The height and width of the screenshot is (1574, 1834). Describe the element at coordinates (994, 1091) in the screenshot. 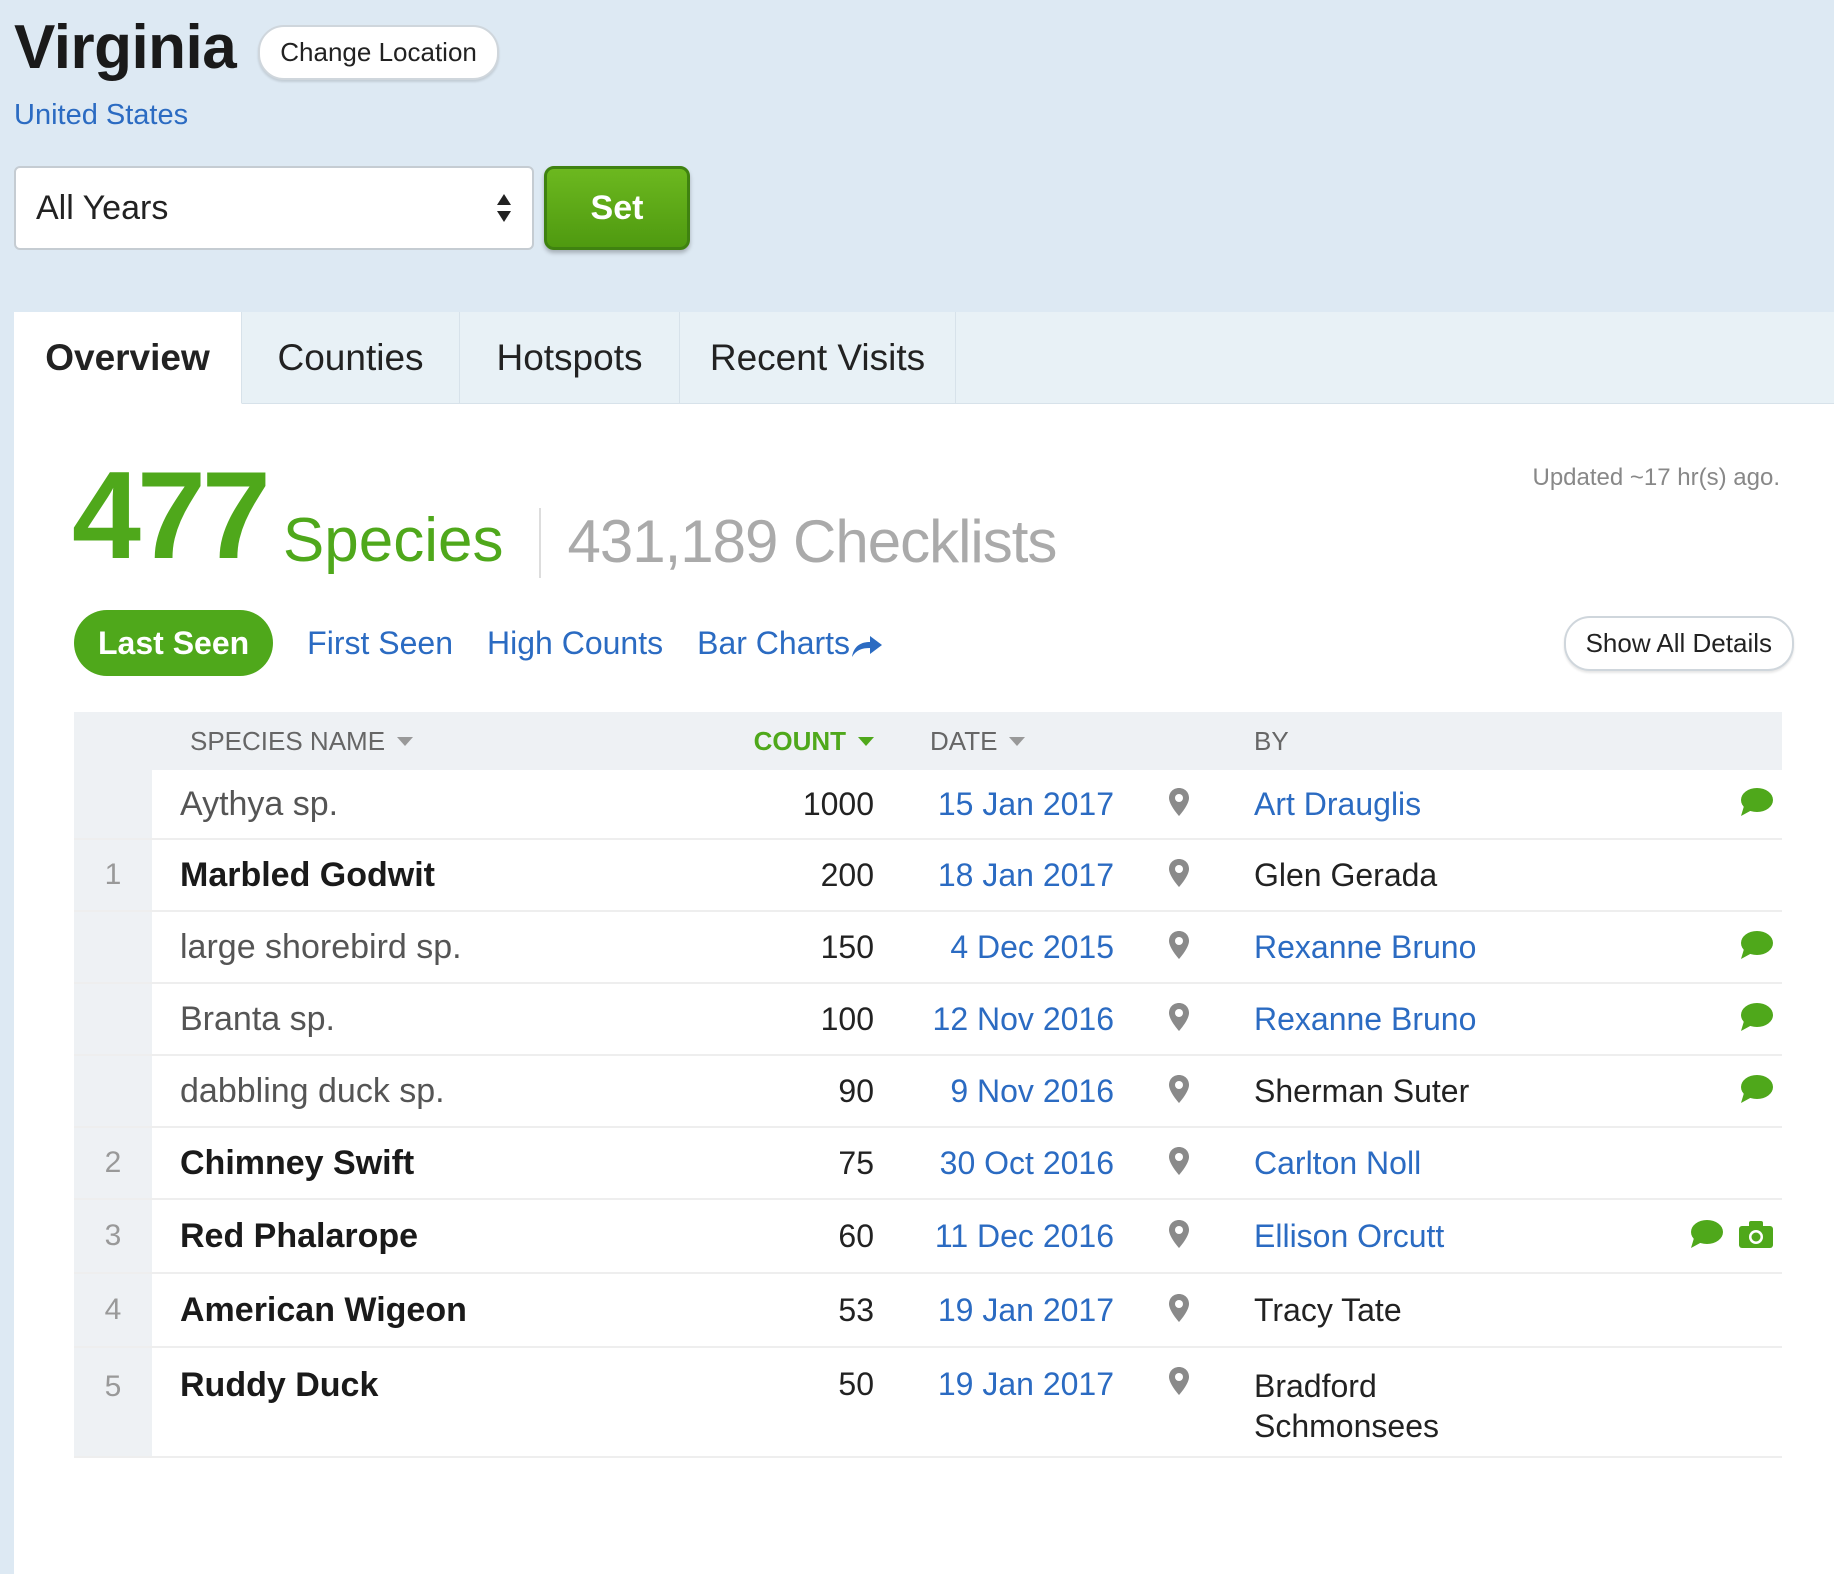

I see `date-link: 9 Nov 2016` at that location.